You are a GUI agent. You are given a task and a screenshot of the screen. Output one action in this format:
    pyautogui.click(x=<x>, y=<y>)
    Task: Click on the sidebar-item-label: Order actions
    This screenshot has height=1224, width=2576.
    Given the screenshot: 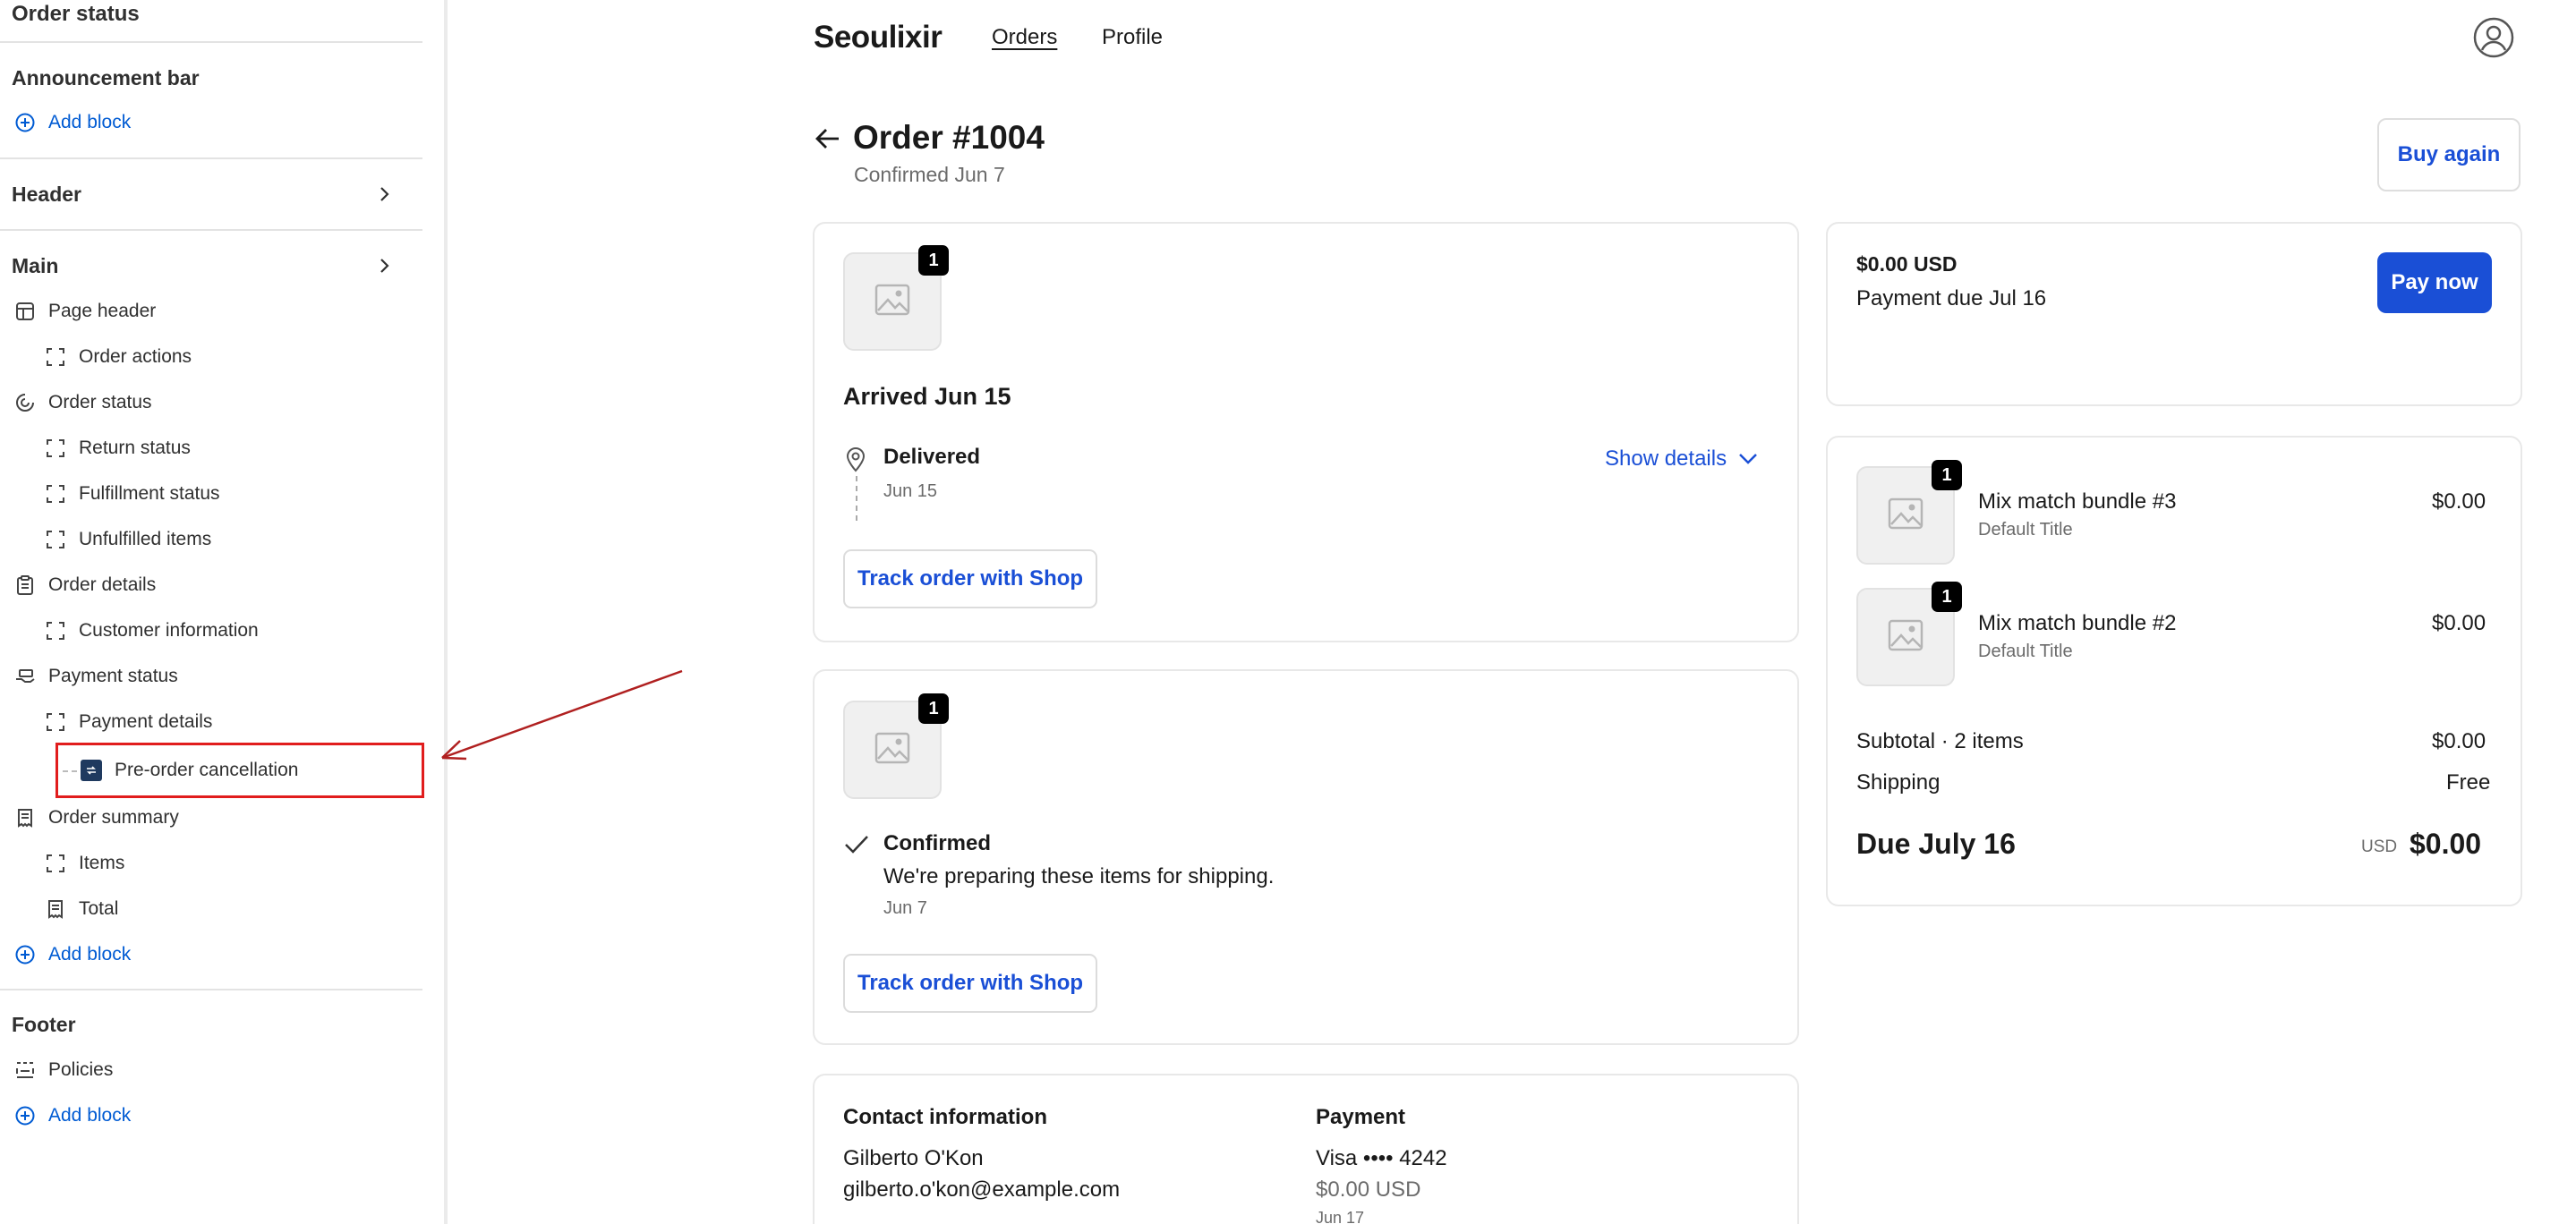 What is the action you would take?
    pyautogui.click(x=135, y=356)
    